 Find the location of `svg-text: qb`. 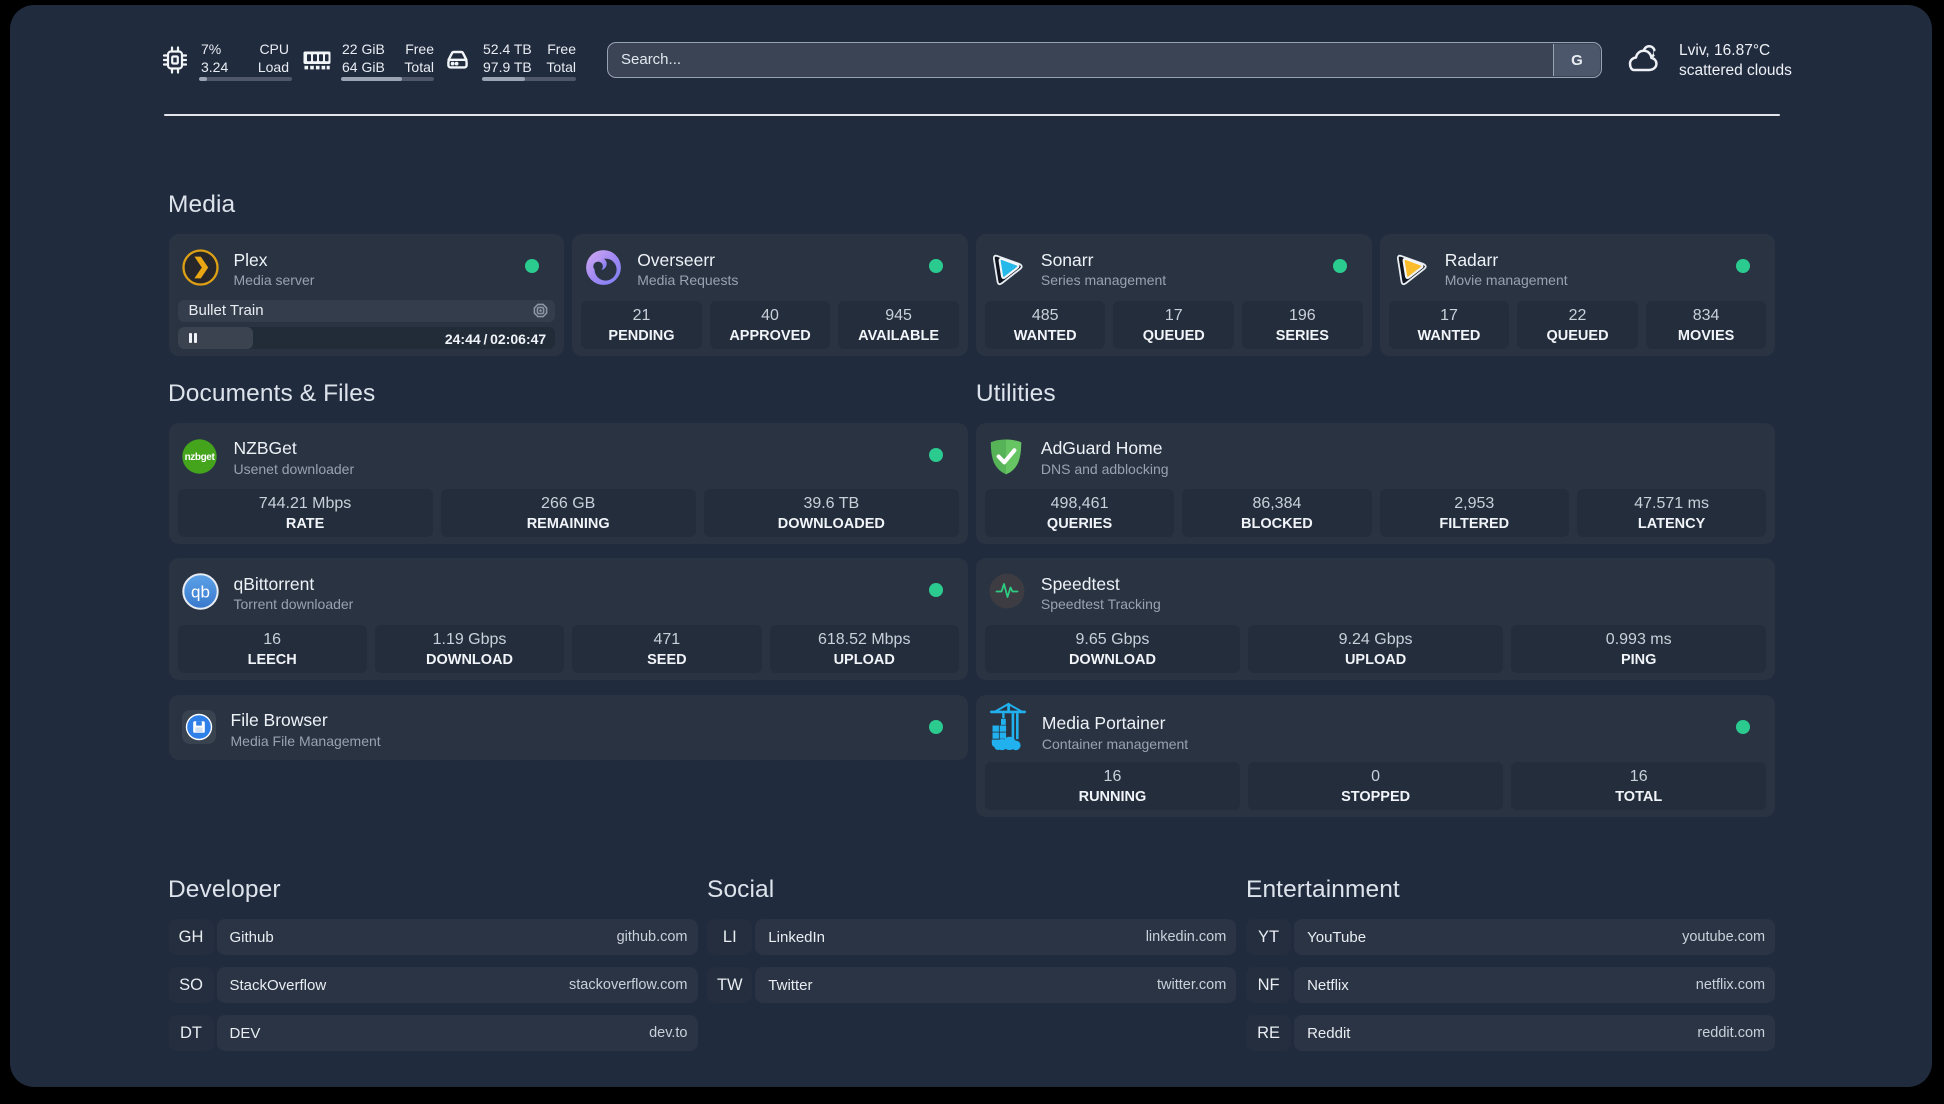

svg-text: qb is located at coordinates (200, 592).